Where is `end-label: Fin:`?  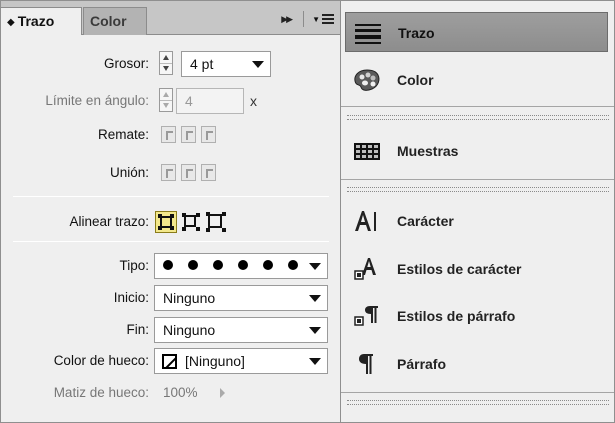
end-label: Fin: is located at coordinates (137, 329).